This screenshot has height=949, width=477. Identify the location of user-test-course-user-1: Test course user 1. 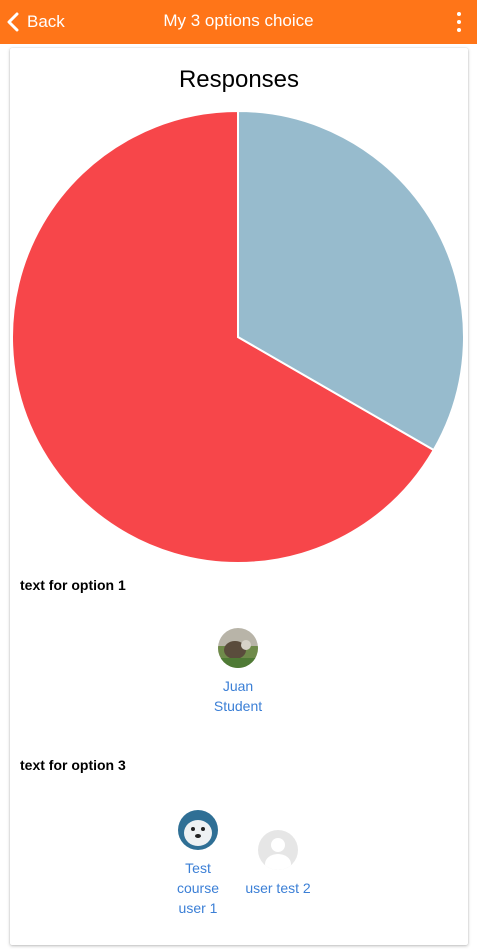
(198, 864).